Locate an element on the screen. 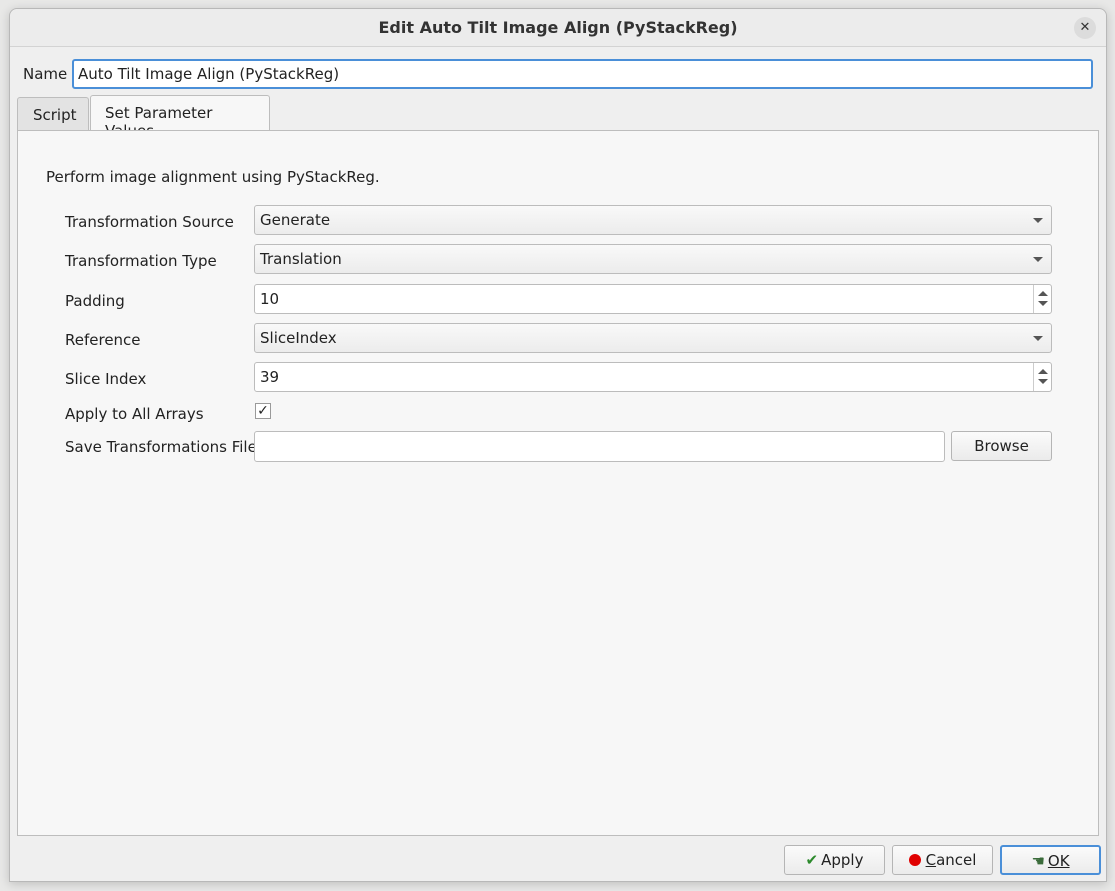 The width and height of the screenshot is (1115, 891). transformation-source-select: Generate is located at coordinates (653, 220).